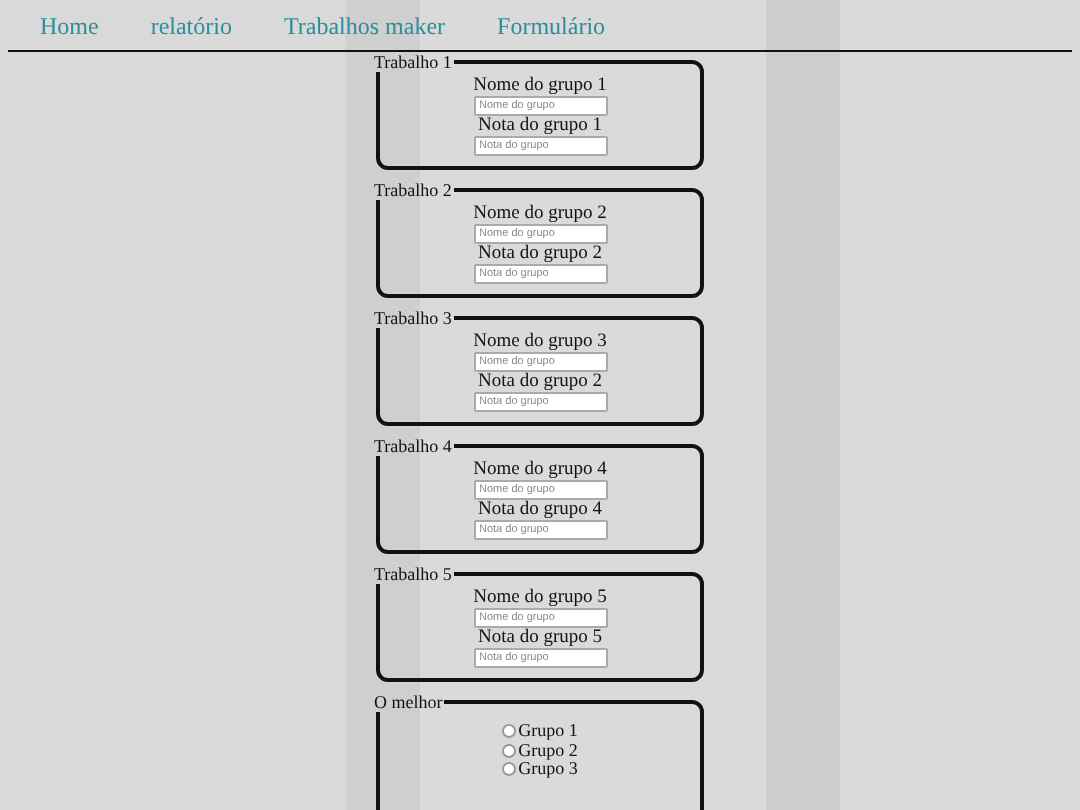 The image size is (1080, 810). I want to click on radio-option: Grupo 3, so click(540, 769).